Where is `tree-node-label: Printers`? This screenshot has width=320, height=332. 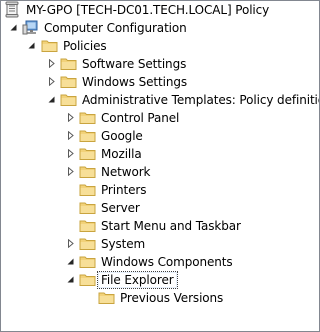 tree-node-label: Printers is located at coordinates (124, 190).